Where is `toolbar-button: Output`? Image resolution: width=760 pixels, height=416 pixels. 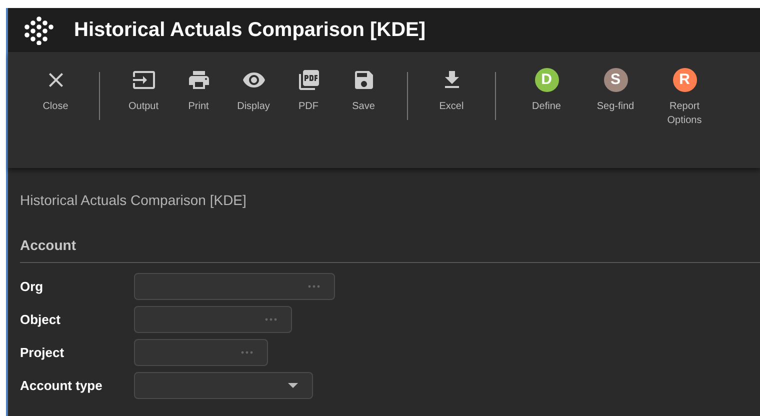 toolbar-button: Output is located at coordinates (143, 90).